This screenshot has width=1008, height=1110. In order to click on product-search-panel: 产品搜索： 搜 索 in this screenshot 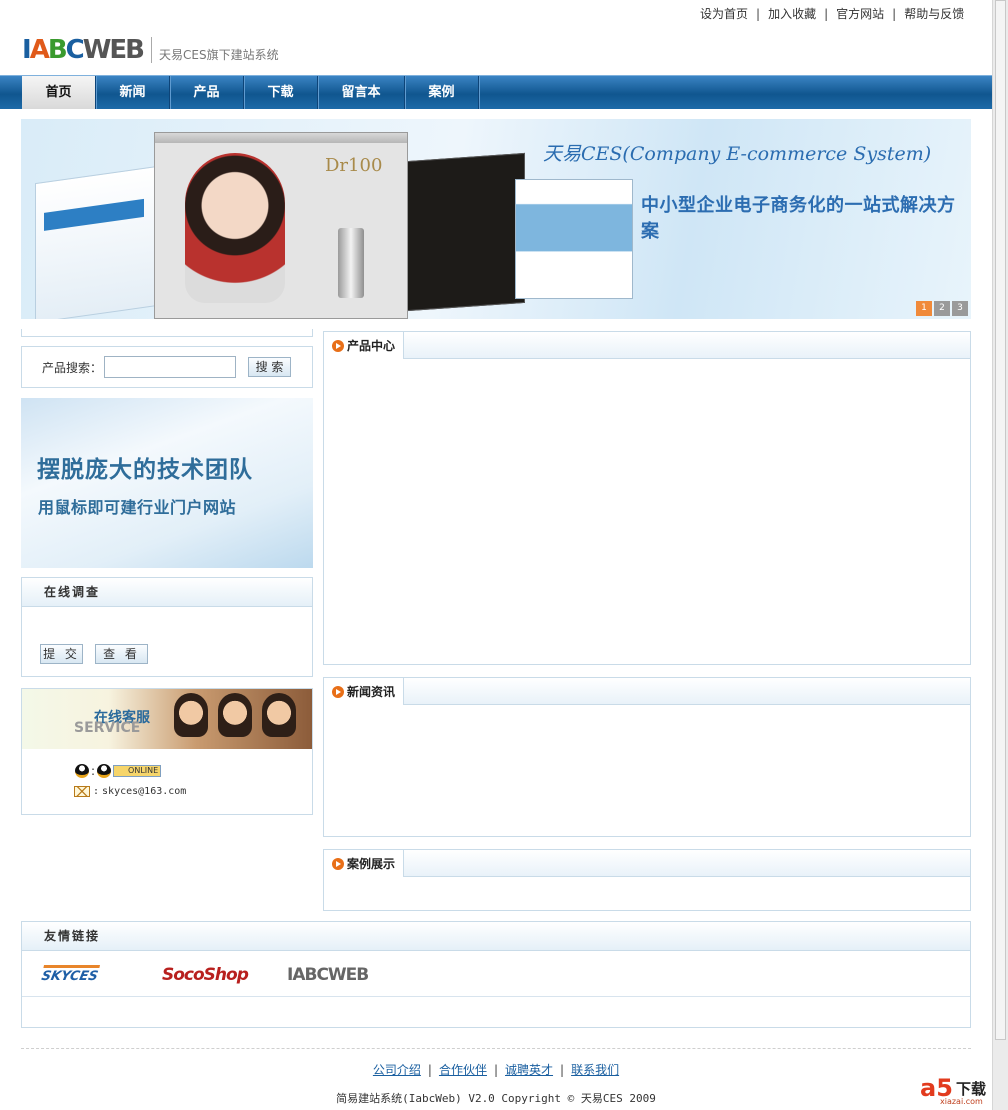, I will do `click(167, 367)`.